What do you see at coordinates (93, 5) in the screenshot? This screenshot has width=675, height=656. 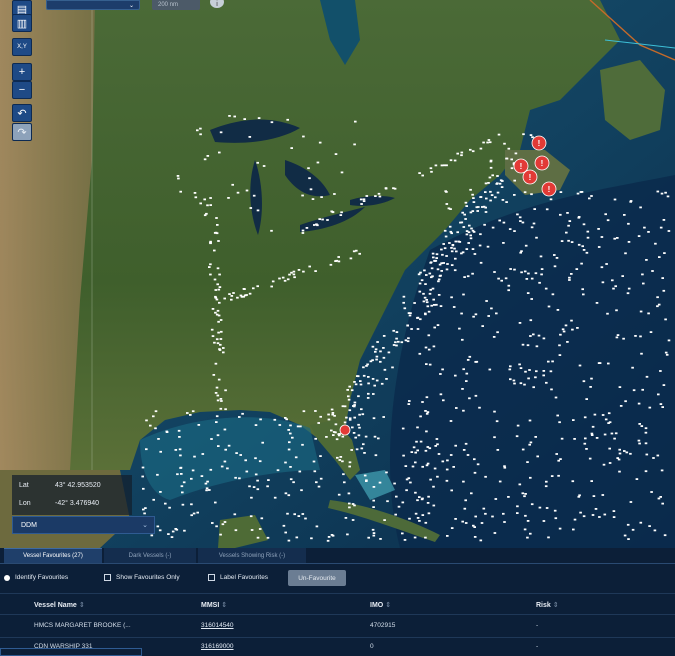 I see `map-select-dropdown: ⌄` at bounding box center [93, 5].